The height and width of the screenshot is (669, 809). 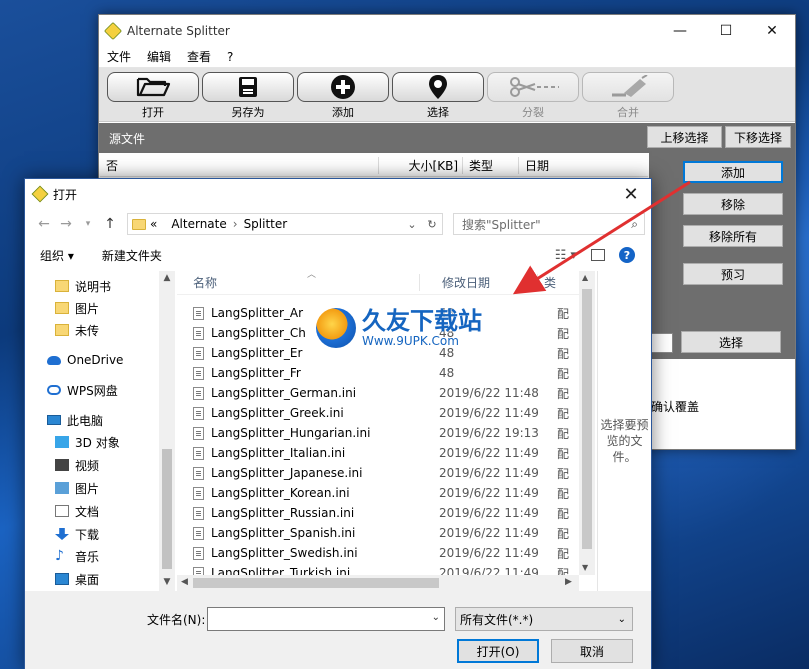 What do you see at coordinates (631, 194) in the screenshot?
I see `dialog-close-button: ✕` at bounding box center [631, 194].